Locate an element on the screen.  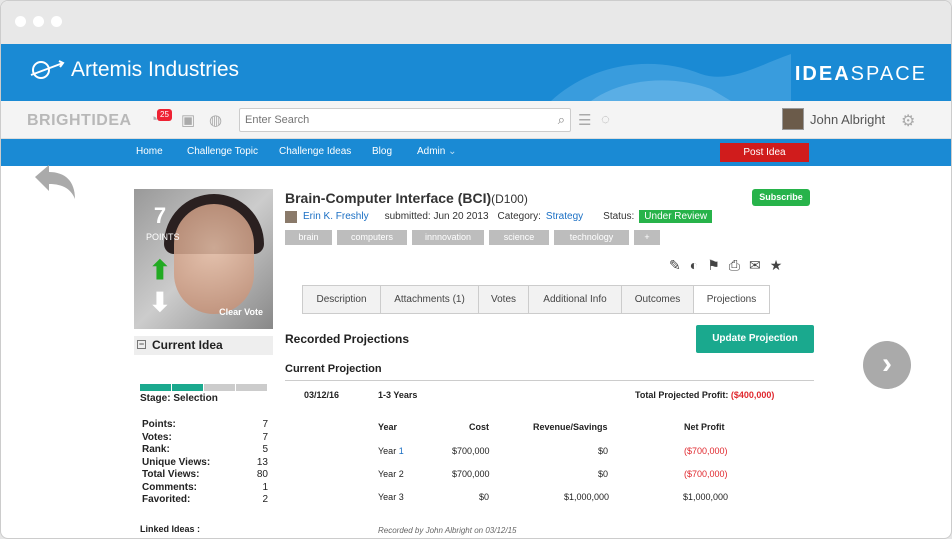
next-idea-button: › is located at coordinates (887, 365).